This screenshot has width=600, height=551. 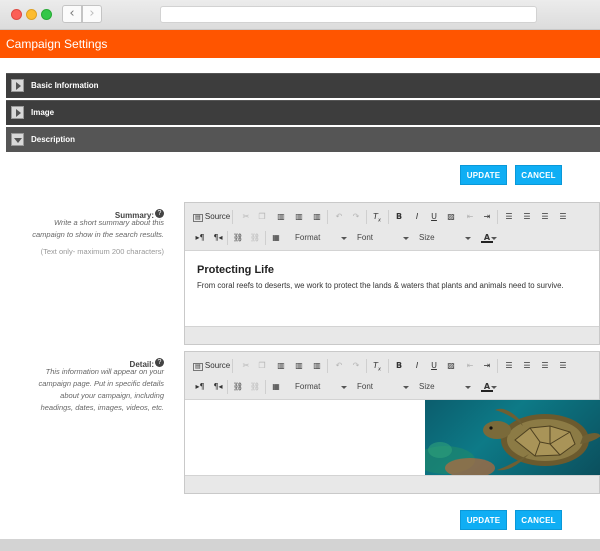 I want to click on sea-turtle-image, so click(x=512, y=437).